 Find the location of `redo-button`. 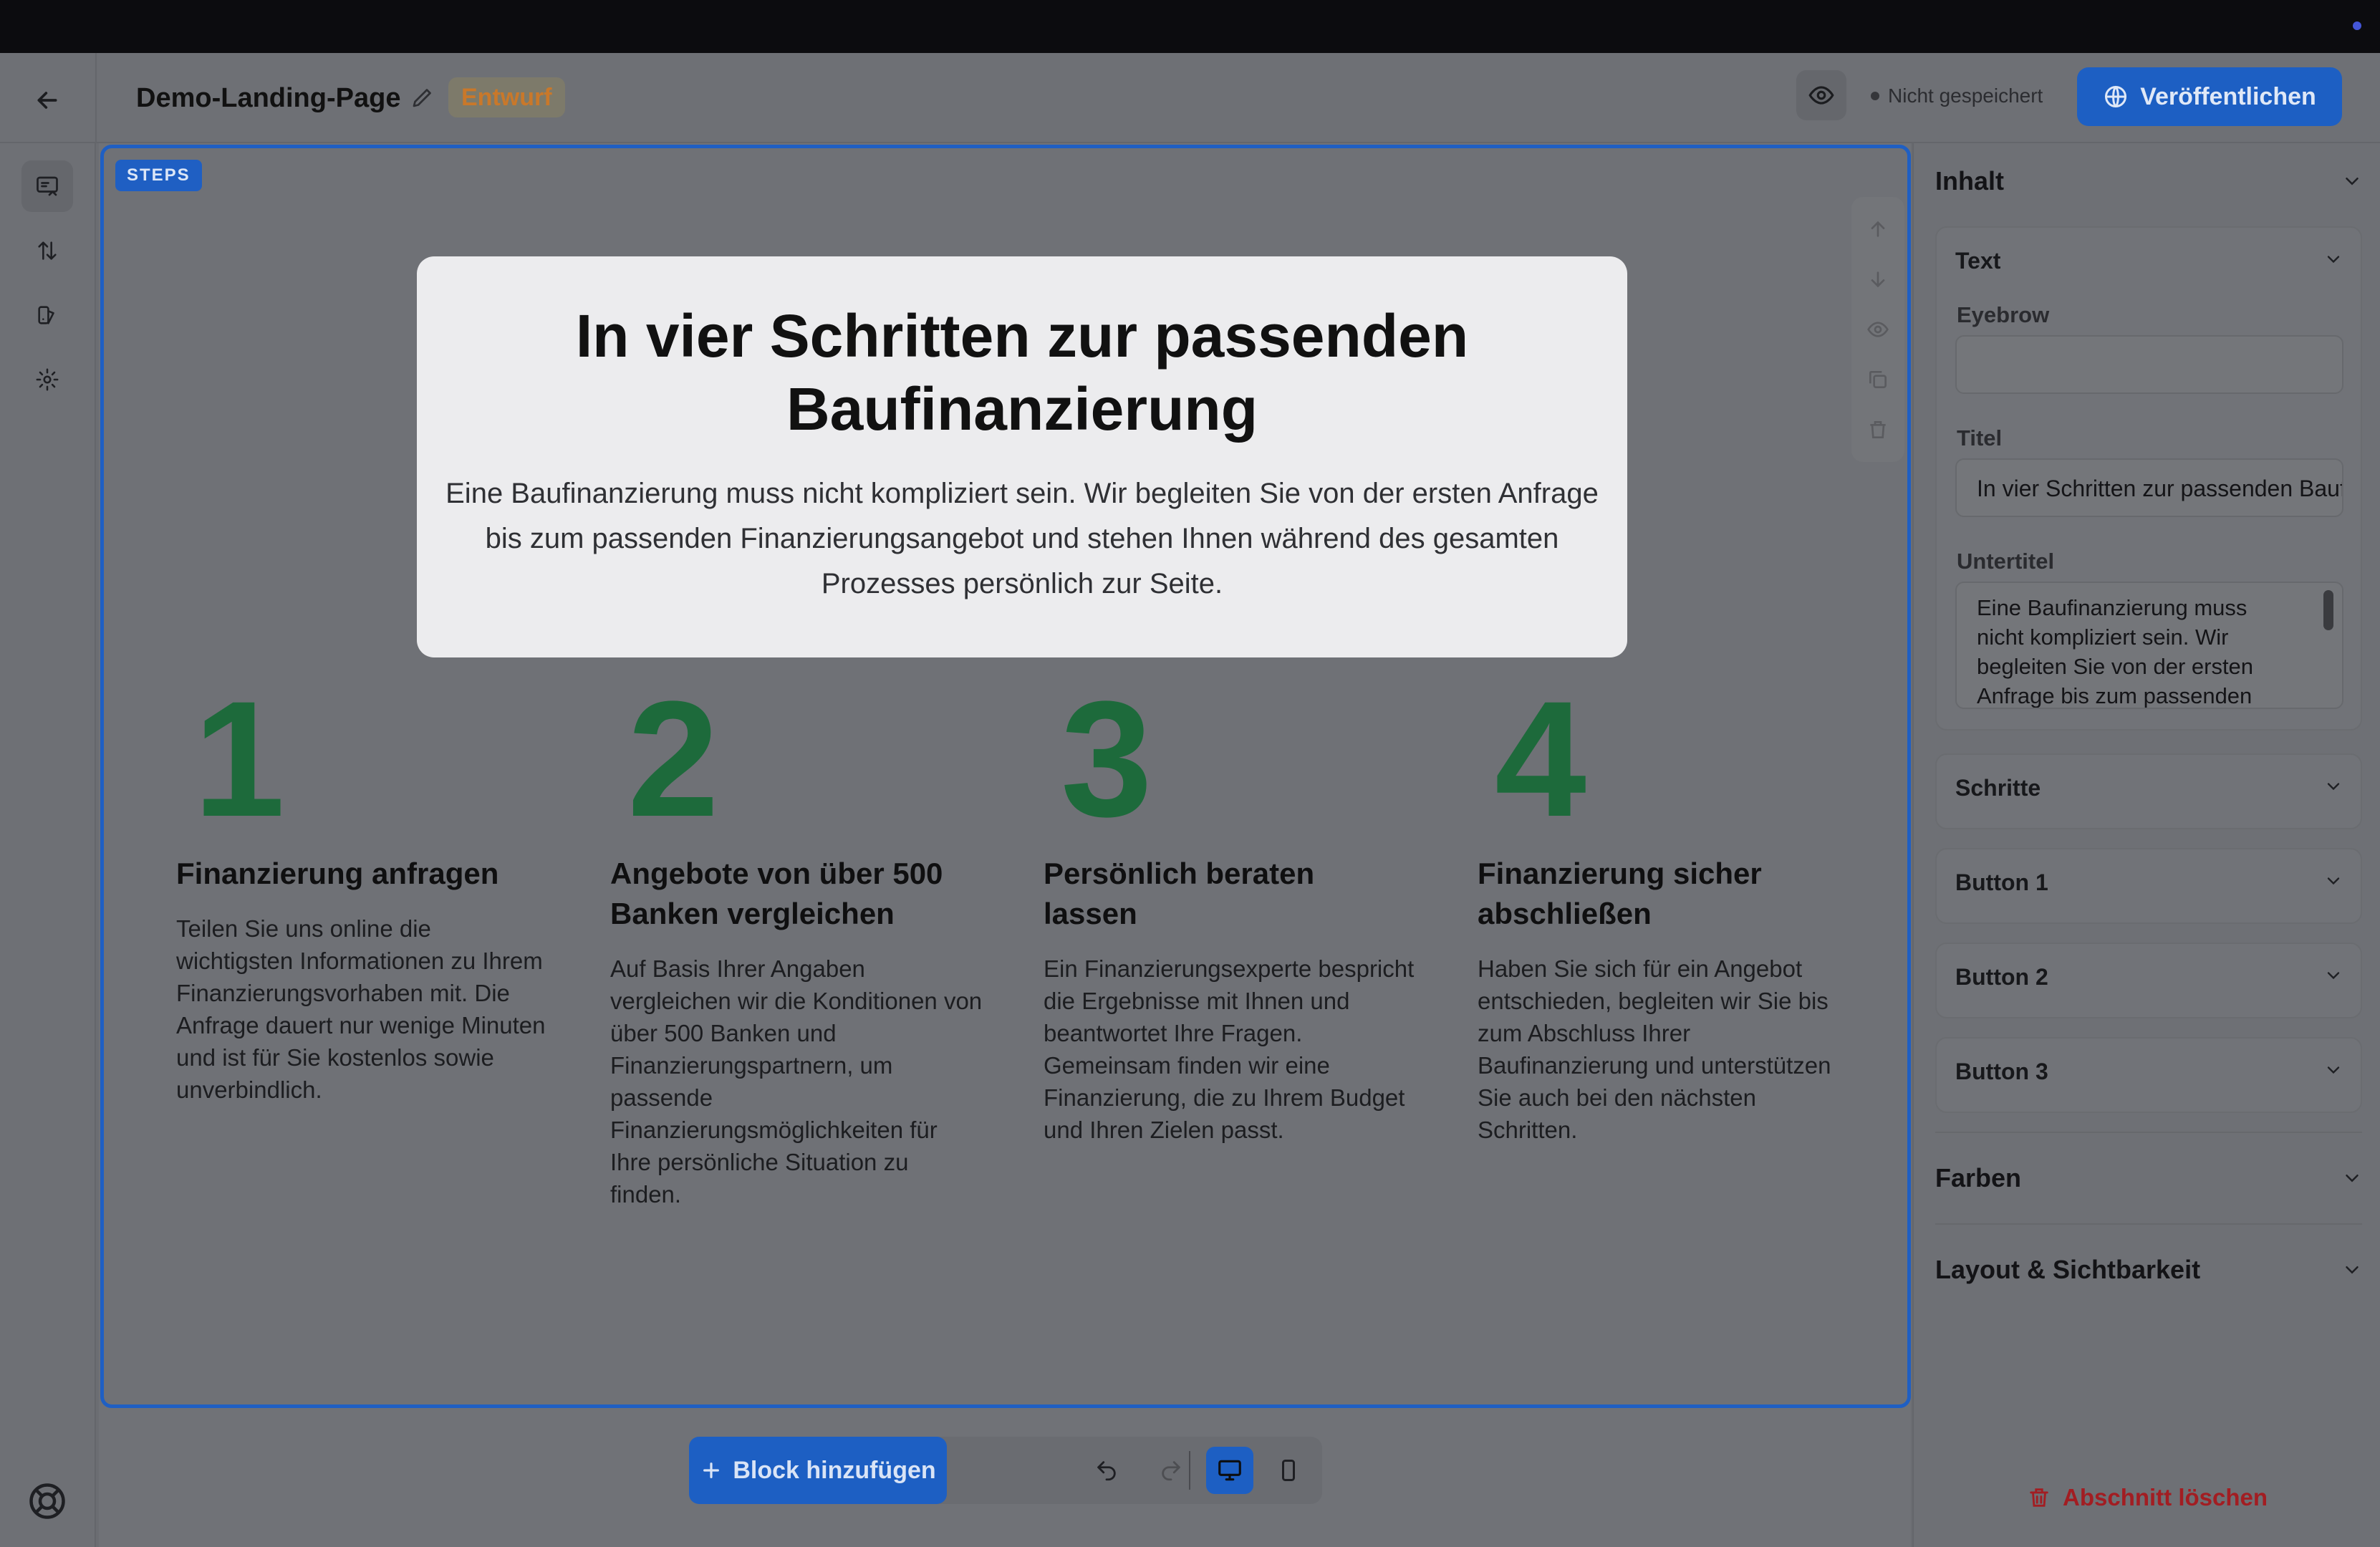

redo-button is located at coordinates (1171, 1470).